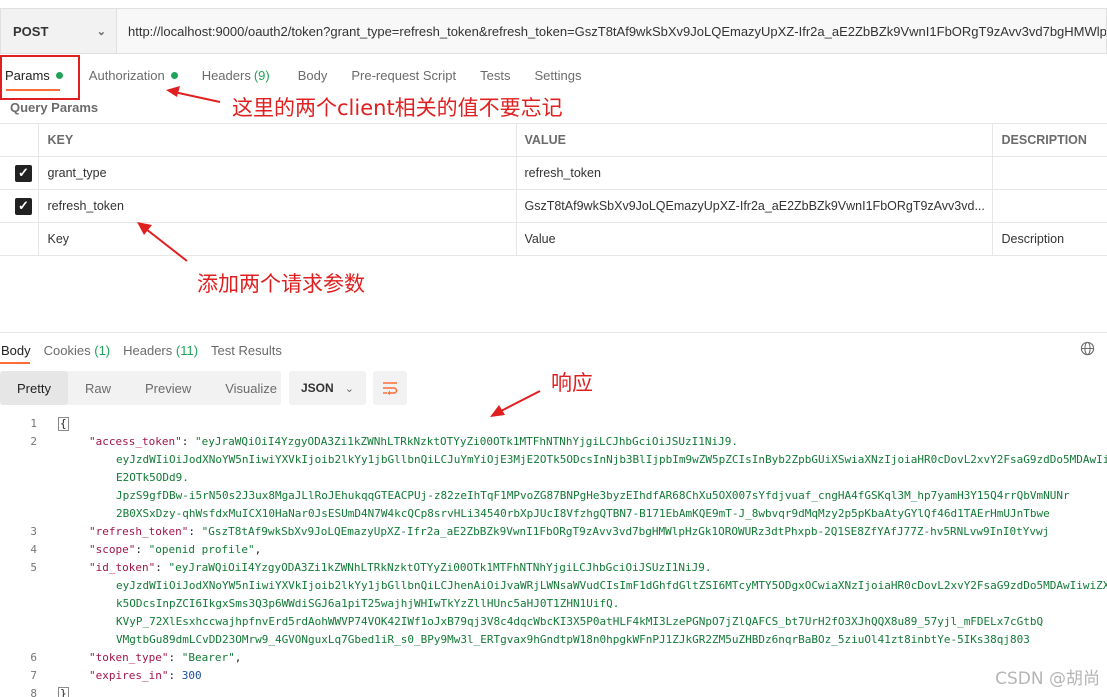  I want to click on tab-pre-request-script: Pre-request Script, so click(403, 75).